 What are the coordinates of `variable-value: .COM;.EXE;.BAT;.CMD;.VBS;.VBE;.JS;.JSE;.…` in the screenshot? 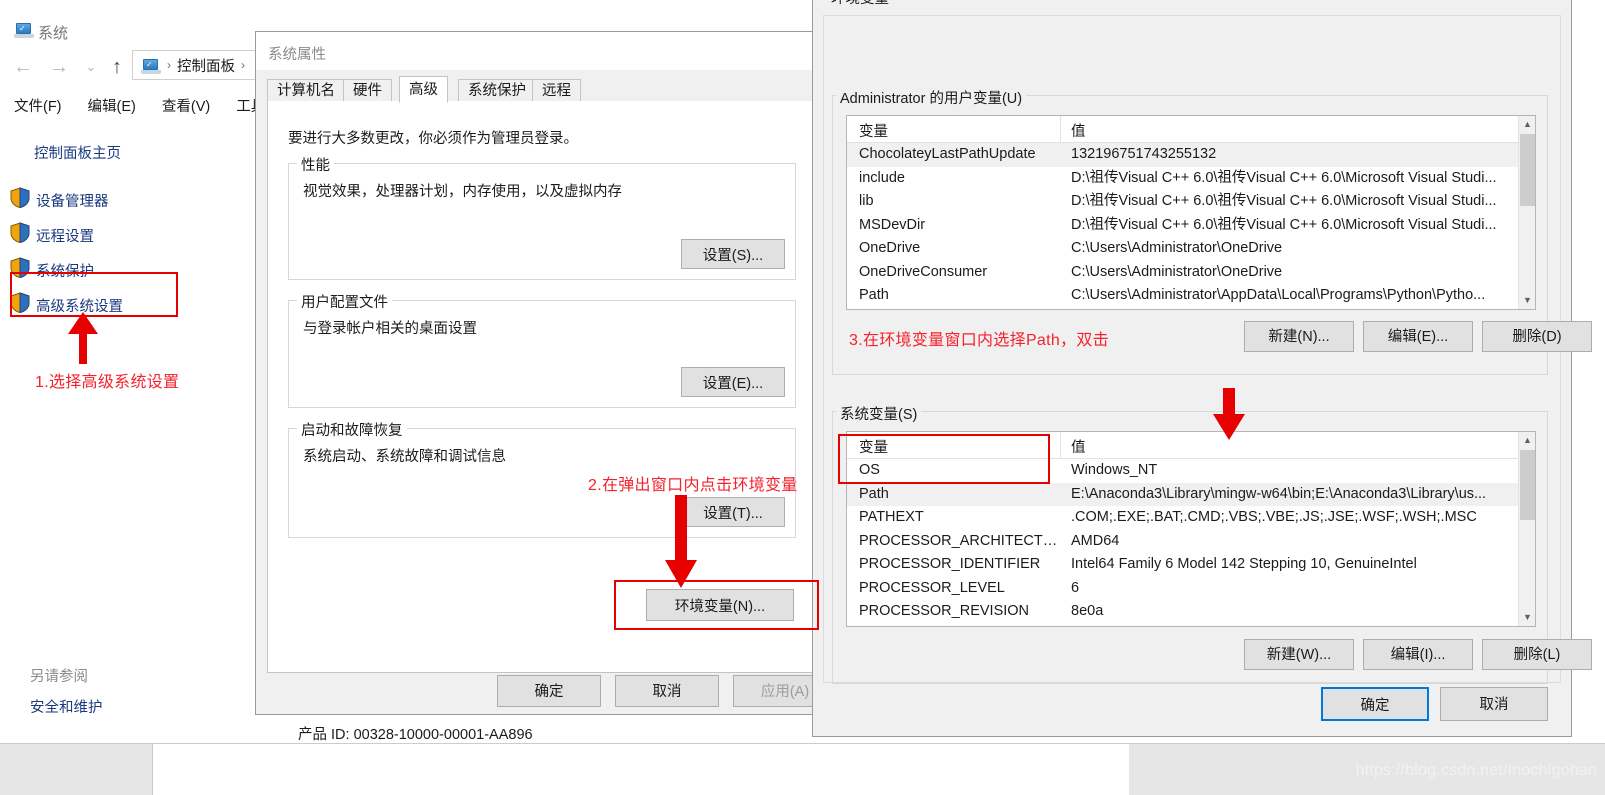 It's located at (1274, 517).